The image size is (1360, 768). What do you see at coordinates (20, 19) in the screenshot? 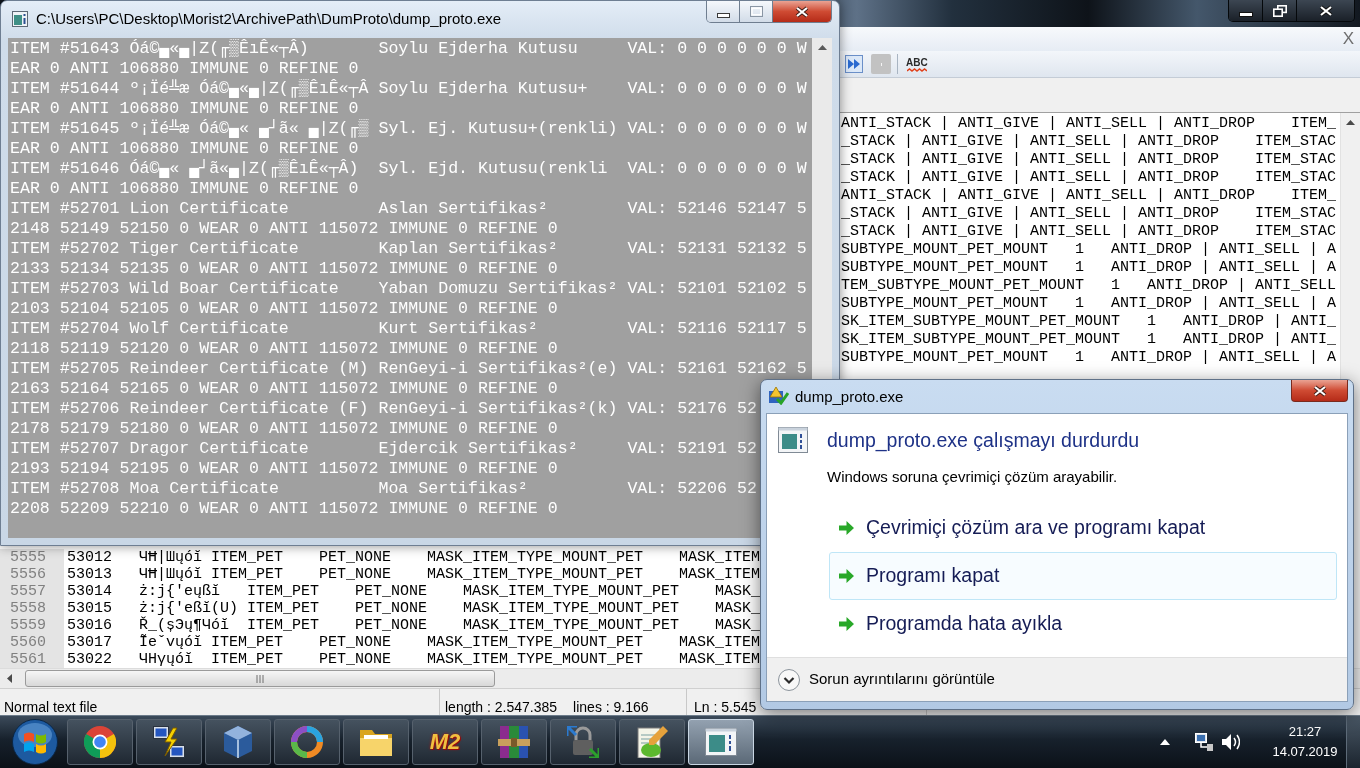
I see `console-icon` at bounding box center [20, 19].